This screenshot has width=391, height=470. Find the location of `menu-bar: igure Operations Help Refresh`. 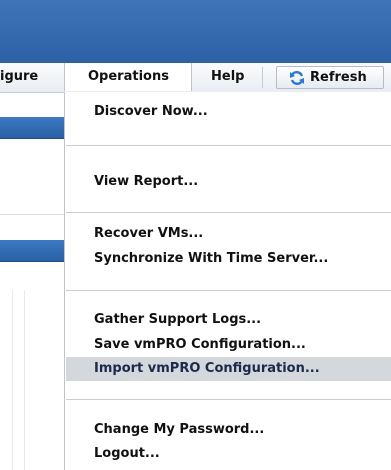

menu-bar: igure Operations Help Refresh is located at coordinates (195, 78).